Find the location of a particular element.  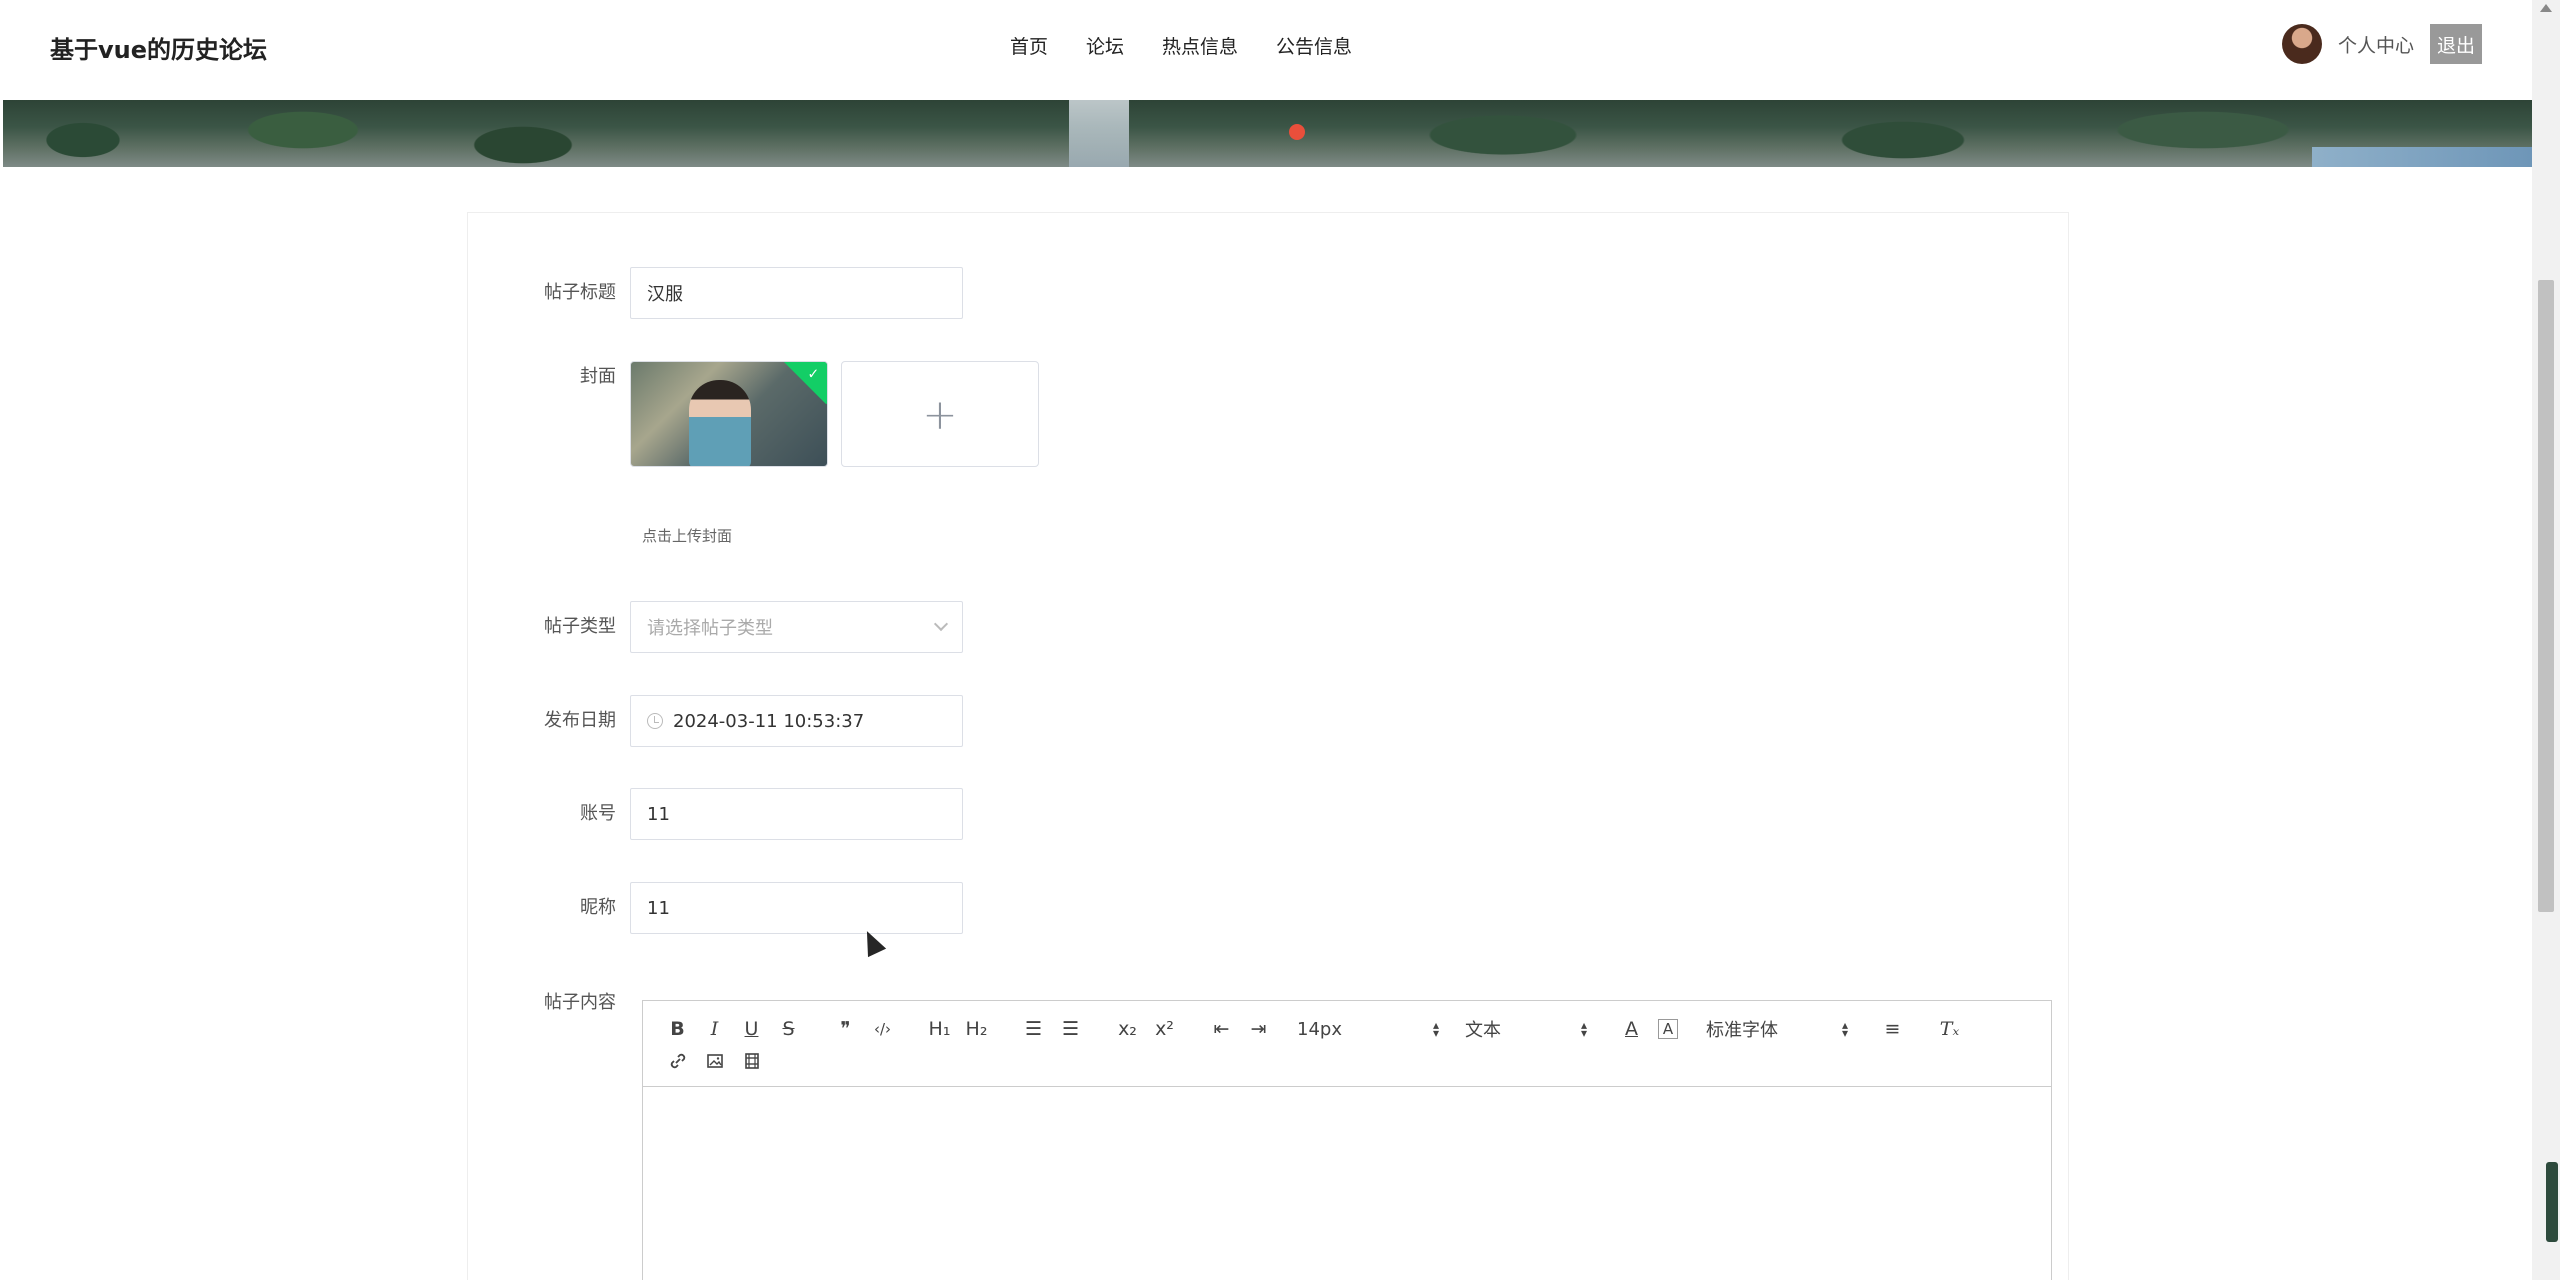

banner-carousel is located at coordinates (1267, 133).